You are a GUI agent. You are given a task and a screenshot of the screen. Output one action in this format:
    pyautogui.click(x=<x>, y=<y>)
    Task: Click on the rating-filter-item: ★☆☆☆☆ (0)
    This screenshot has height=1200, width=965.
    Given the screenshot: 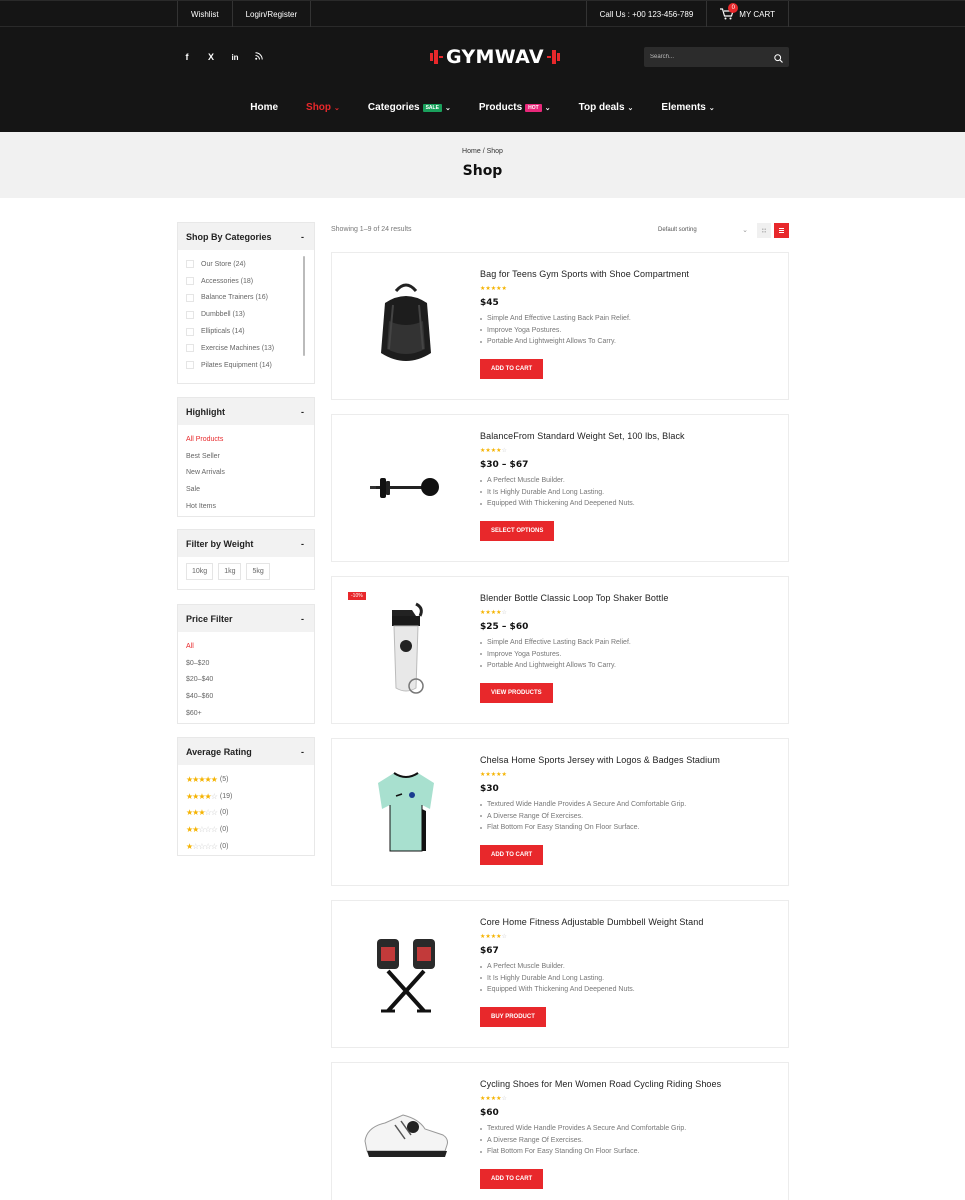 What is the action you would take?
    pyautogui.click(x=246, y=846)
    